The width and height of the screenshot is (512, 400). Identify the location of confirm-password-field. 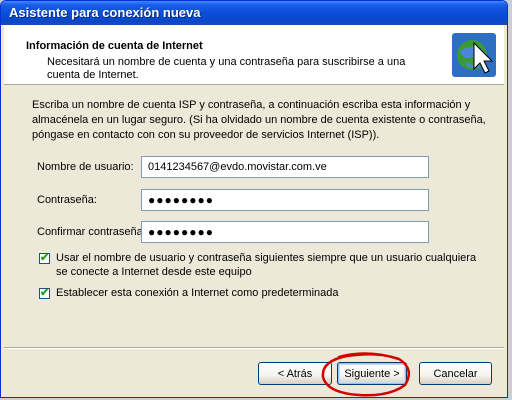
(285, 232).